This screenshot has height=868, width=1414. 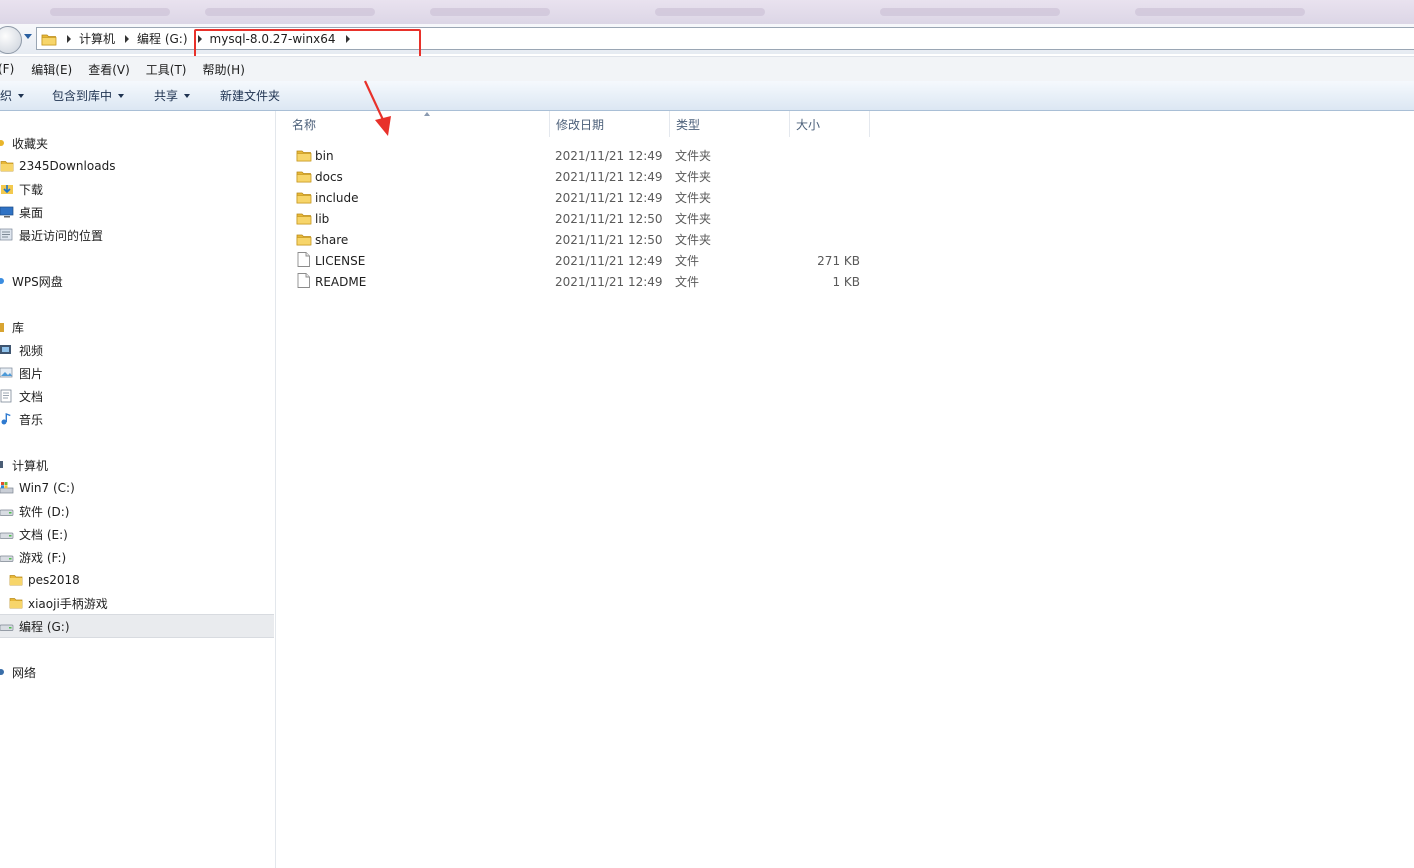 What do you see at coordinates (40, 580) in the screenshot?
I see `nav-item: pes2018` at bounding box center [40, 580].